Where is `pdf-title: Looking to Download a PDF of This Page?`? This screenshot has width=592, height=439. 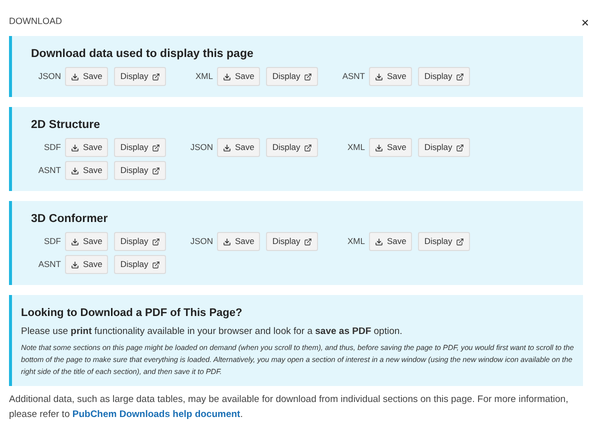 pdf-title: Looking to Download a PDF of This Page? is located at coordinates (132, 313).